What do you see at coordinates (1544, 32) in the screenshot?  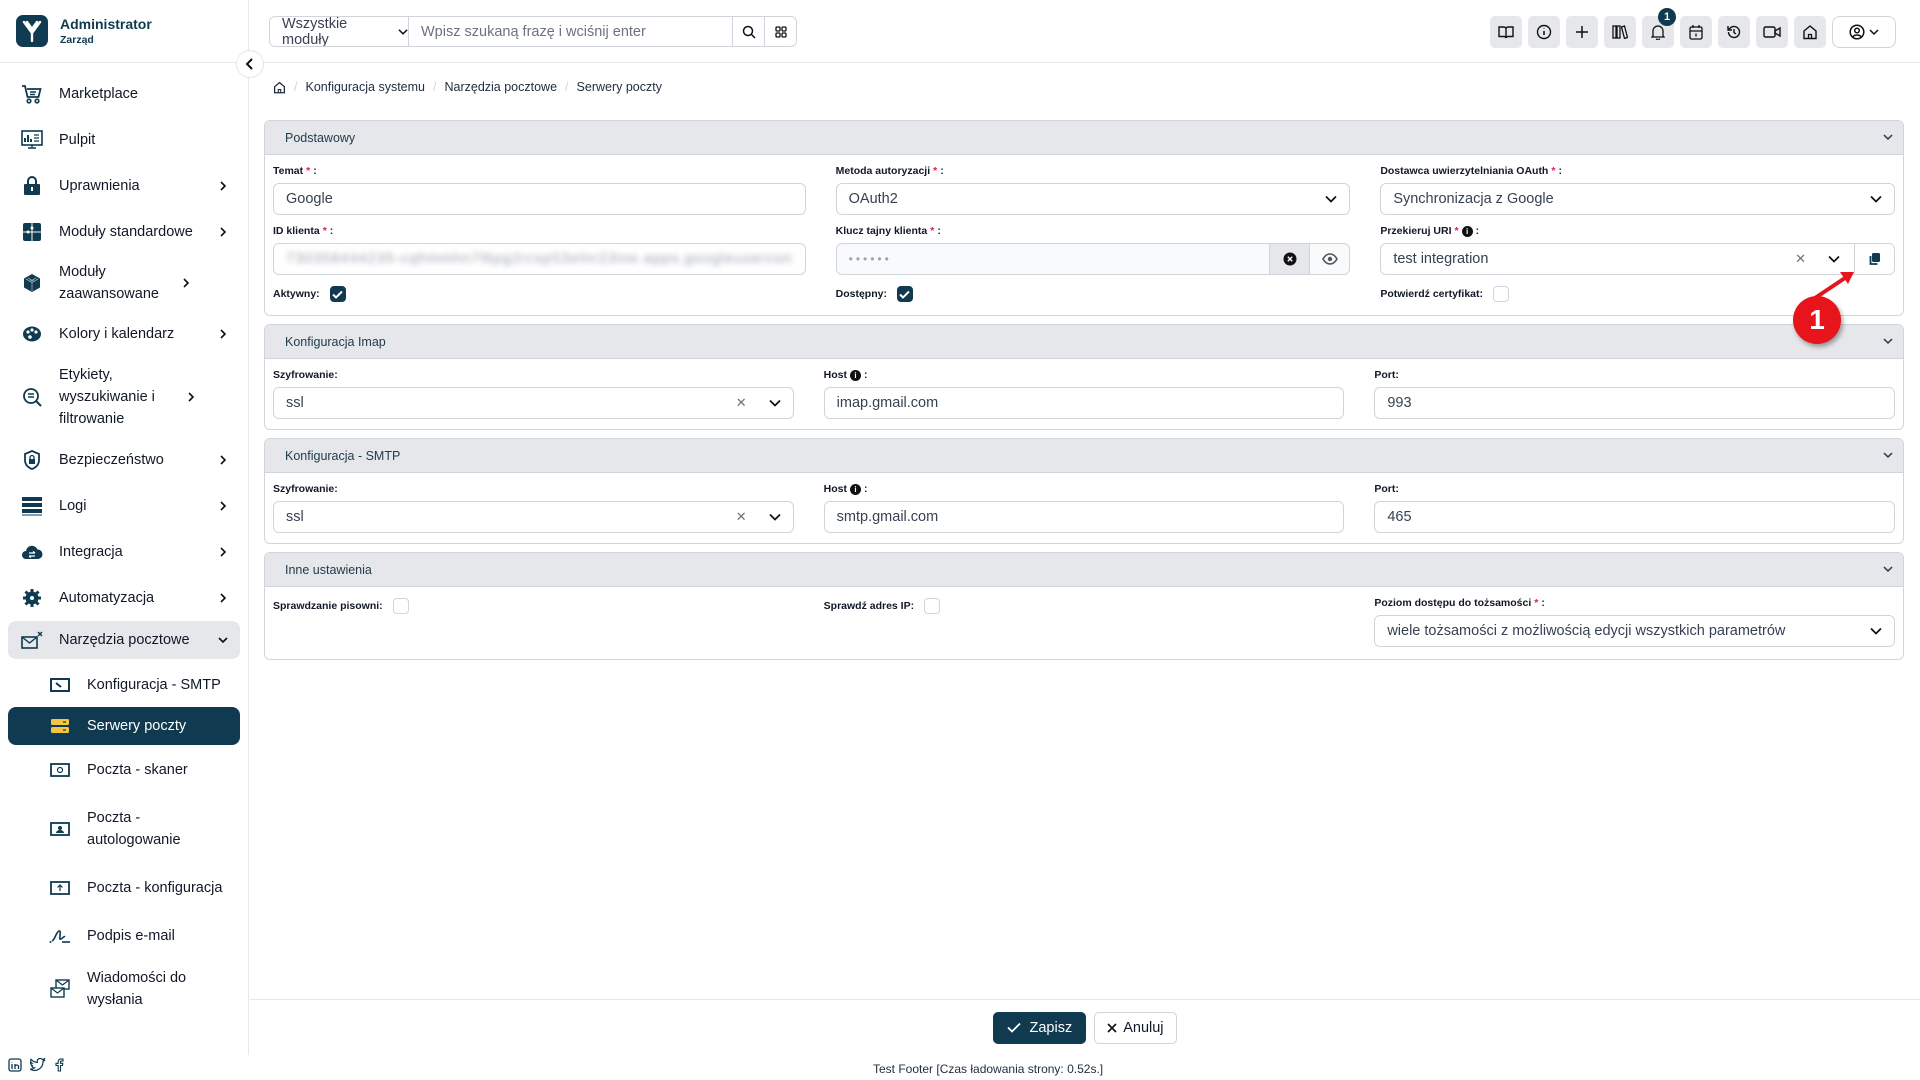 I see `info-button` at bounding box center [1544, 32].